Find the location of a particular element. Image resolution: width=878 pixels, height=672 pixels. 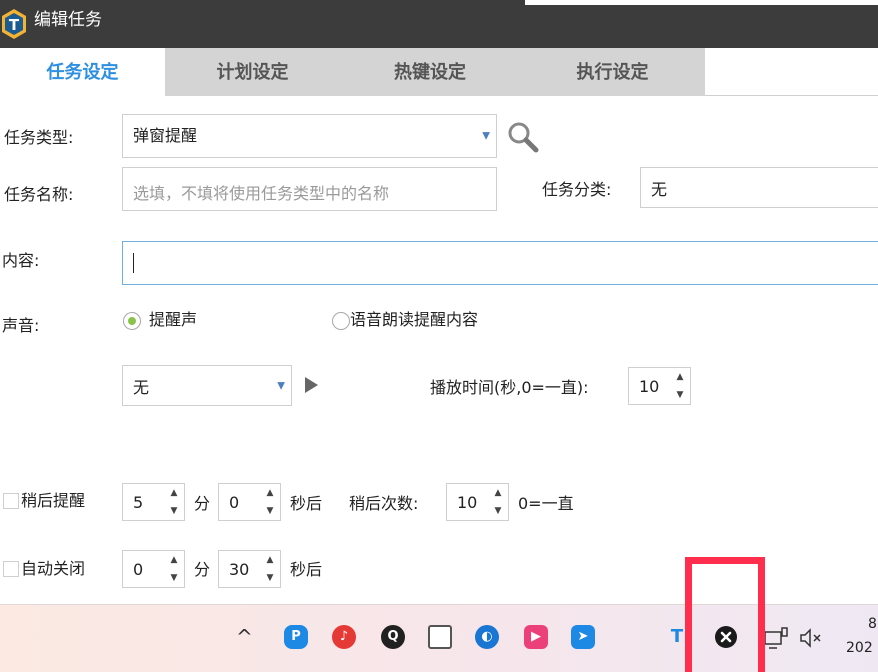

task-name-placeholder: 选填，不填将使用任务类型中的名称 is located at coordinates (261, 193).